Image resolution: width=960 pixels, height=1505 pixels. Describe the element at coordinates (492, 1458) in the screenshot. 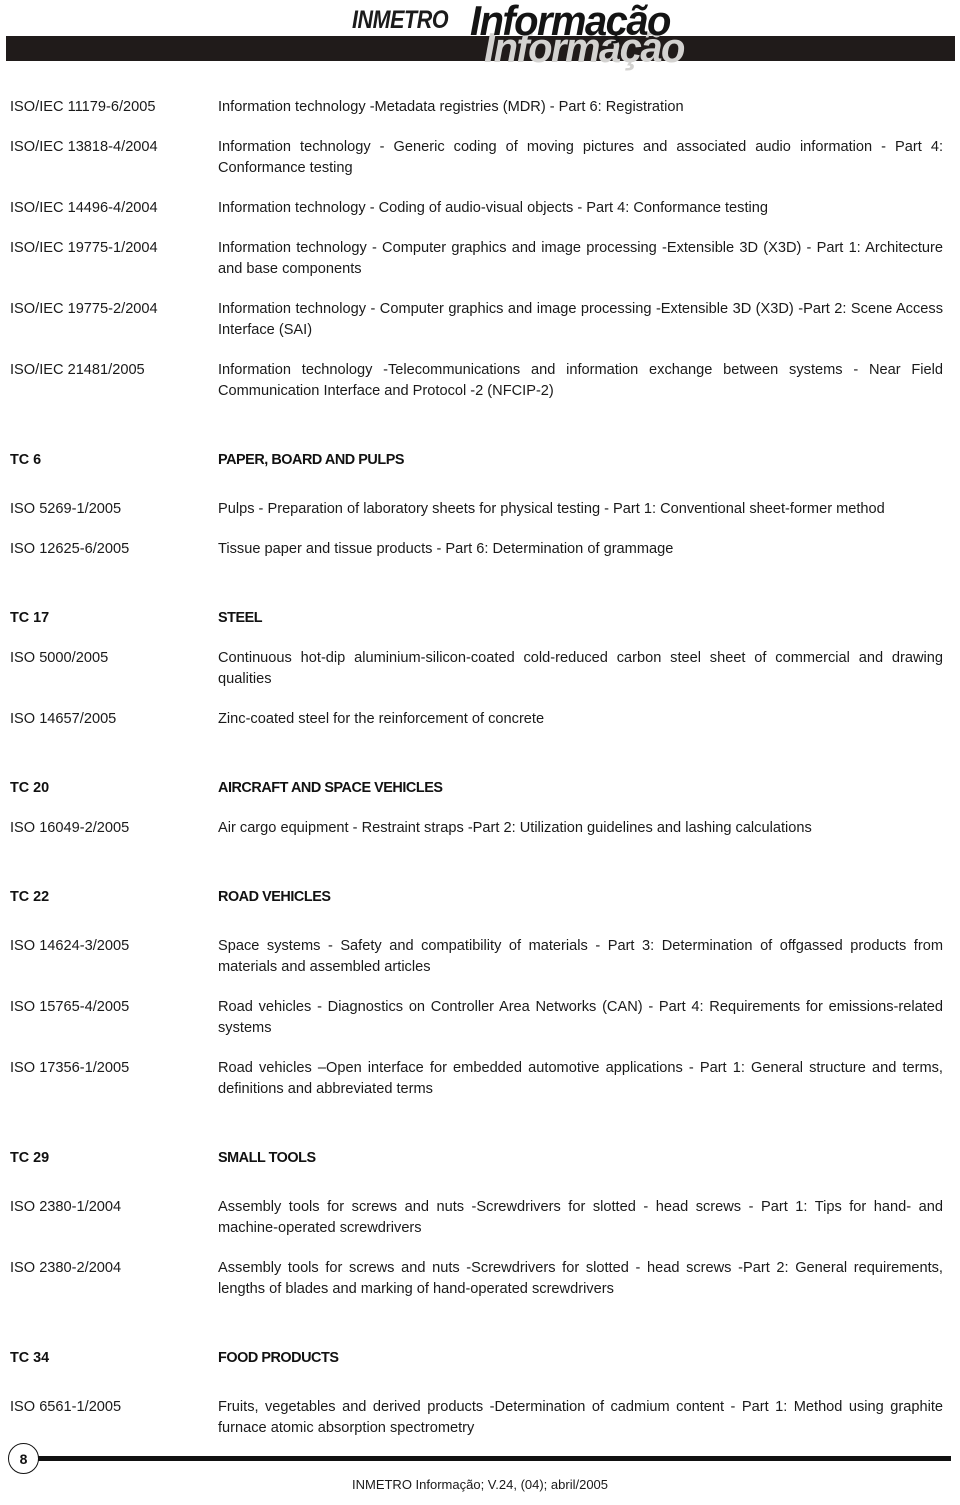

I see `footer-divider` at that location.